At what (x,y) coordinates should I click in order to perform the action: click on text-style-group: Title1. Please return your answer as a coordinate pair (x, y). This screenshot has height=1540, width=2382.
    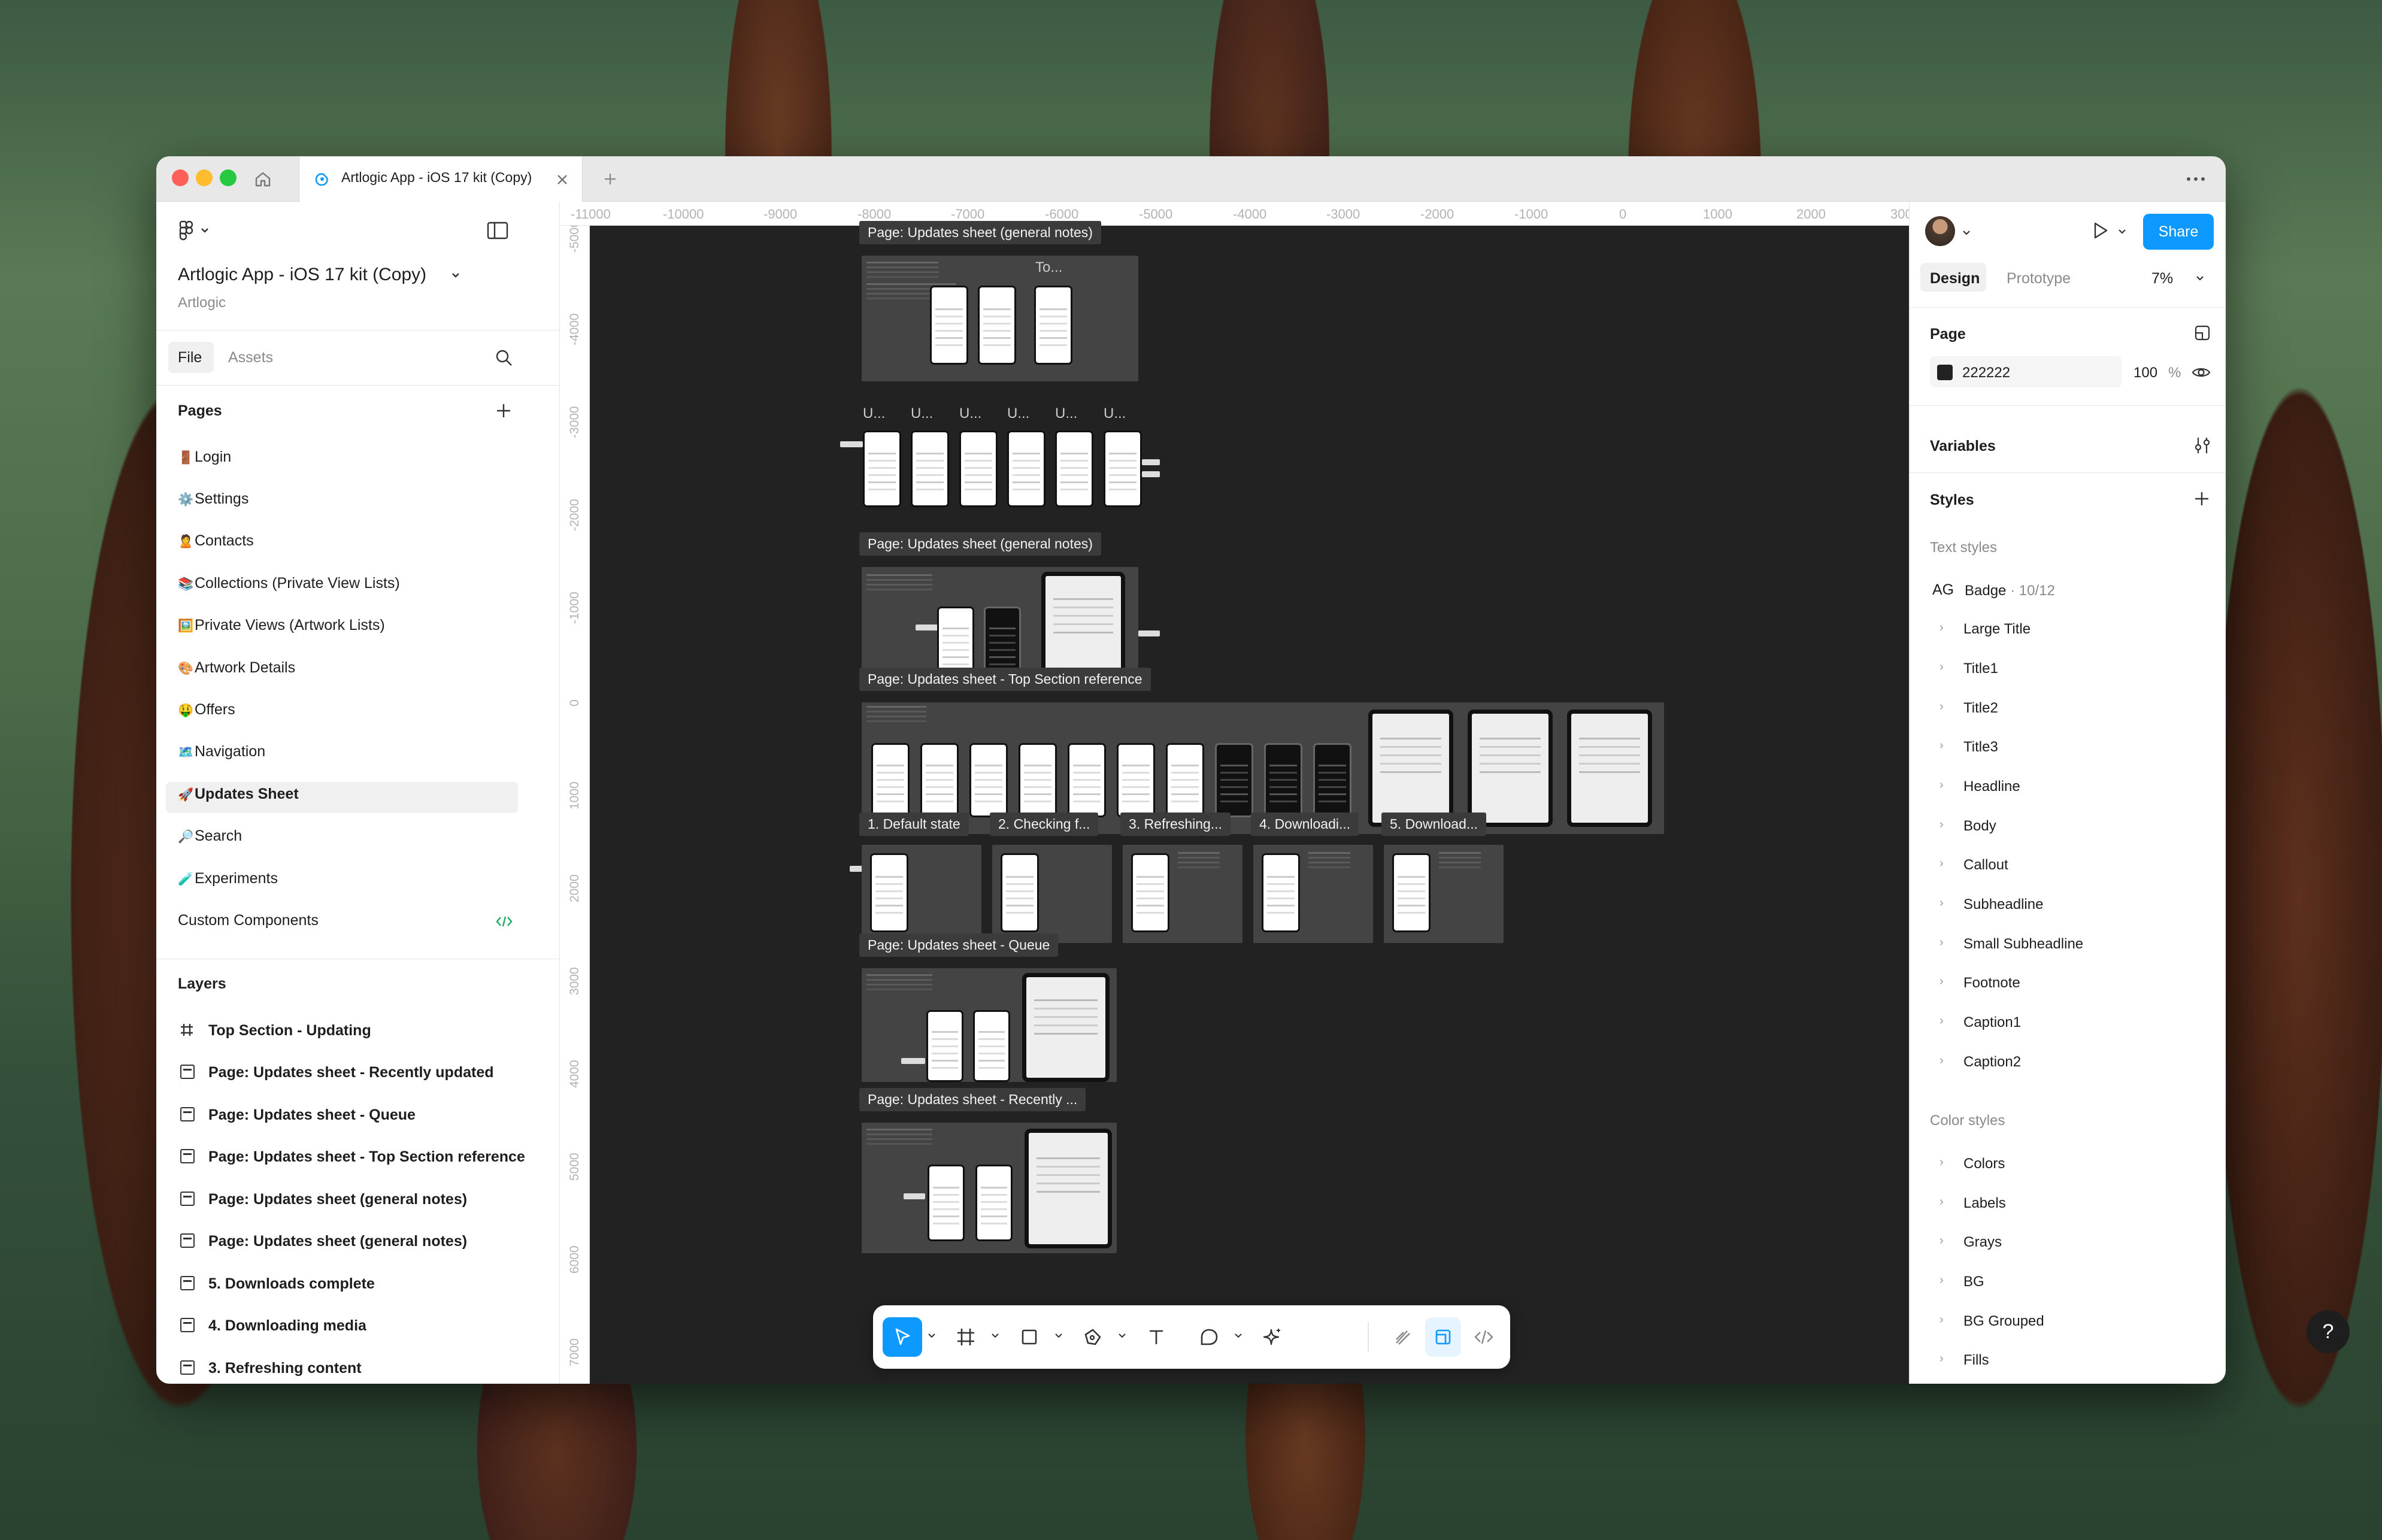
    Looking at the image, I should click on (1980, 668).